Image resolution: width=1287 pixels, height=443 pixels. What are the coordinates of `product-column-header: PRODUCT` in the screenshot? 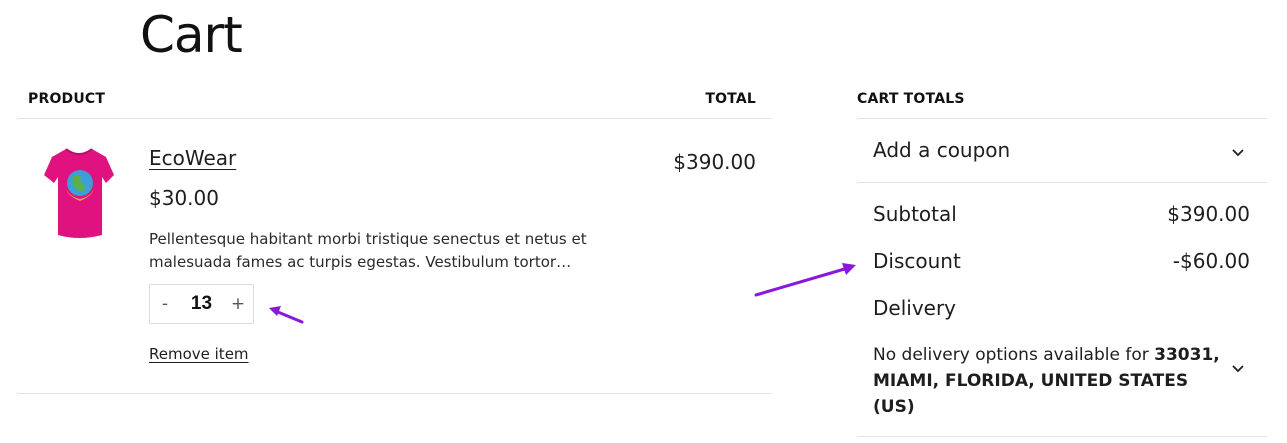 It's located at (67, 99).